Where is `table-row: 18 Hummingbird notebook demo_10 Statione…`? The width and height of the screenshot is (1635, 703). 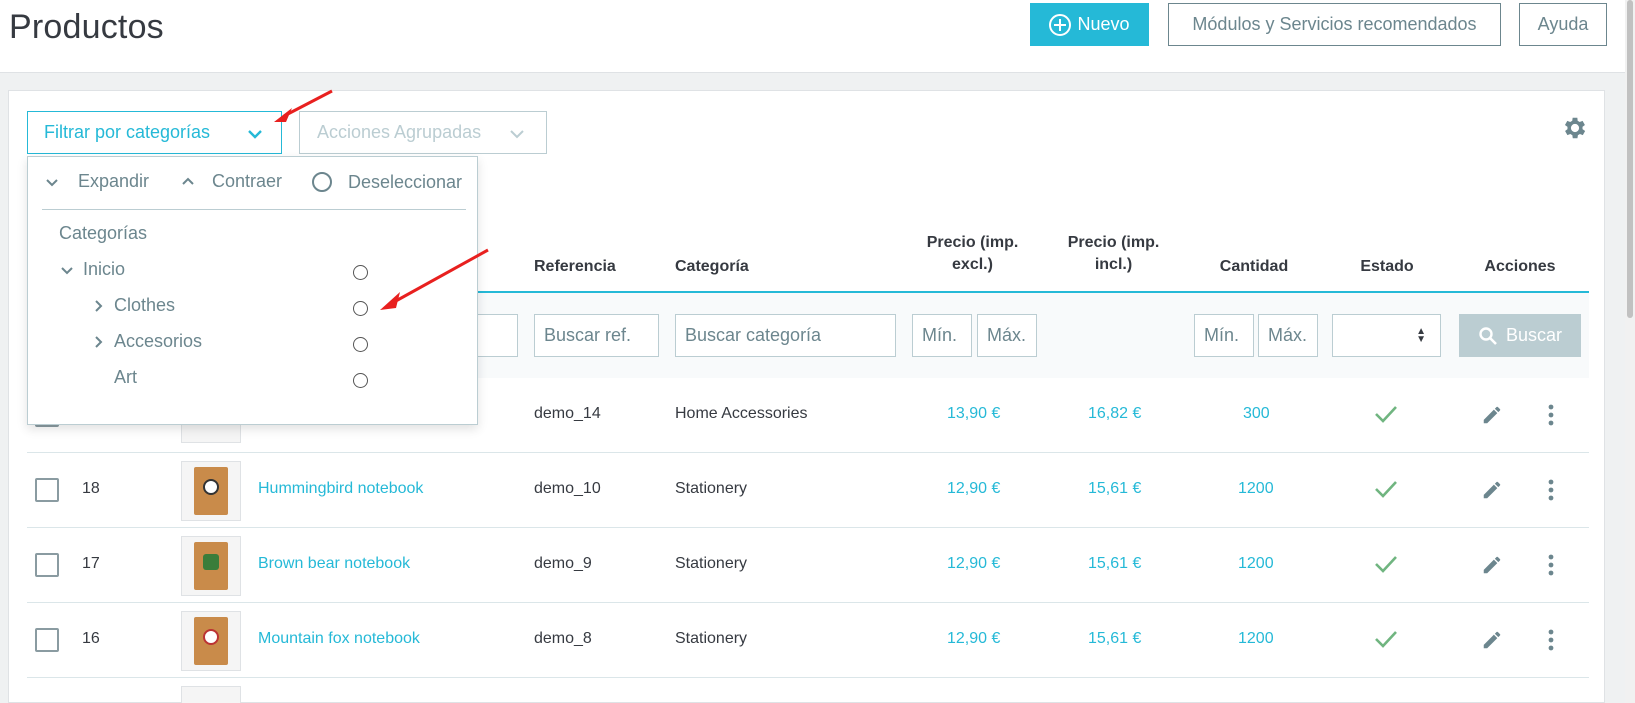 table-row: 18 Hummingbird notebook demo_10 Statione… is located at coordinates (808, 490).